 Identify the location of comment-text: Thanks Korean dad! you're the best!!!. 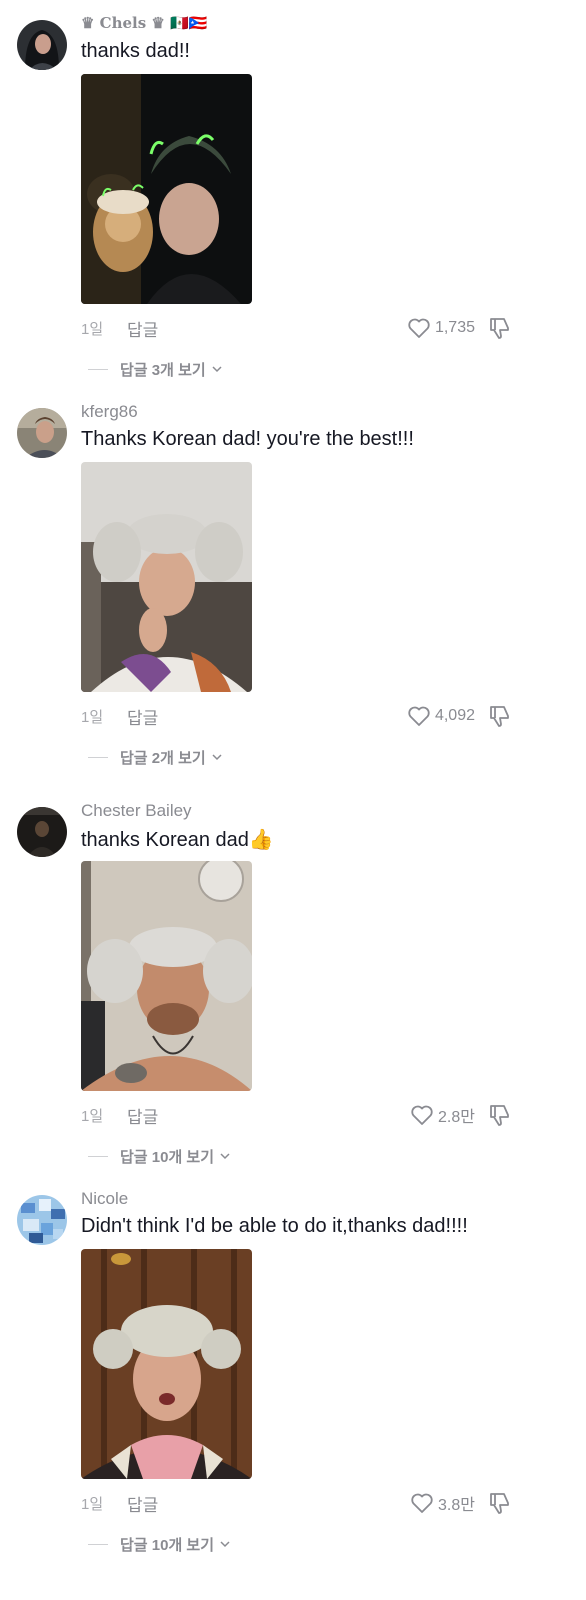
(247, 439).